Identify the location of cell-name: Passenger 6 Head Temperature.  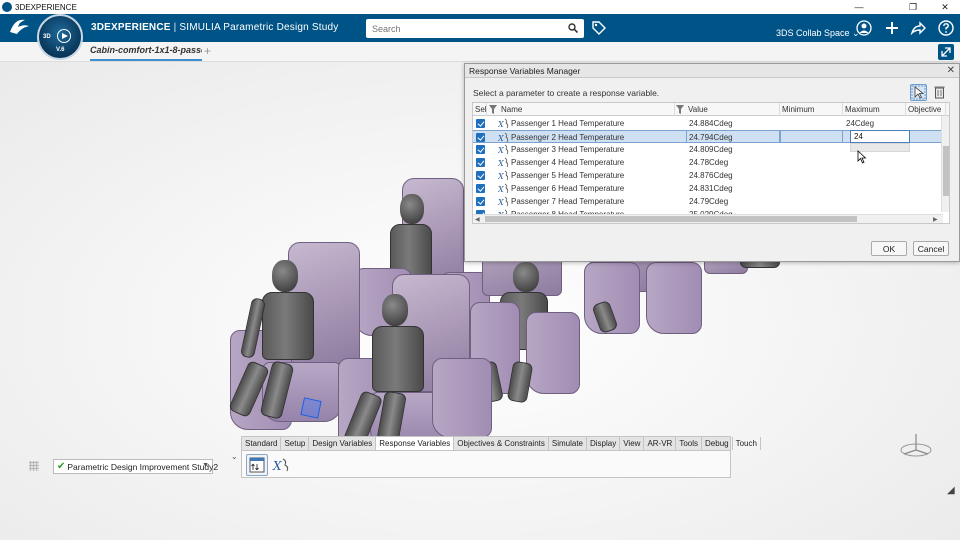
(596, 188).